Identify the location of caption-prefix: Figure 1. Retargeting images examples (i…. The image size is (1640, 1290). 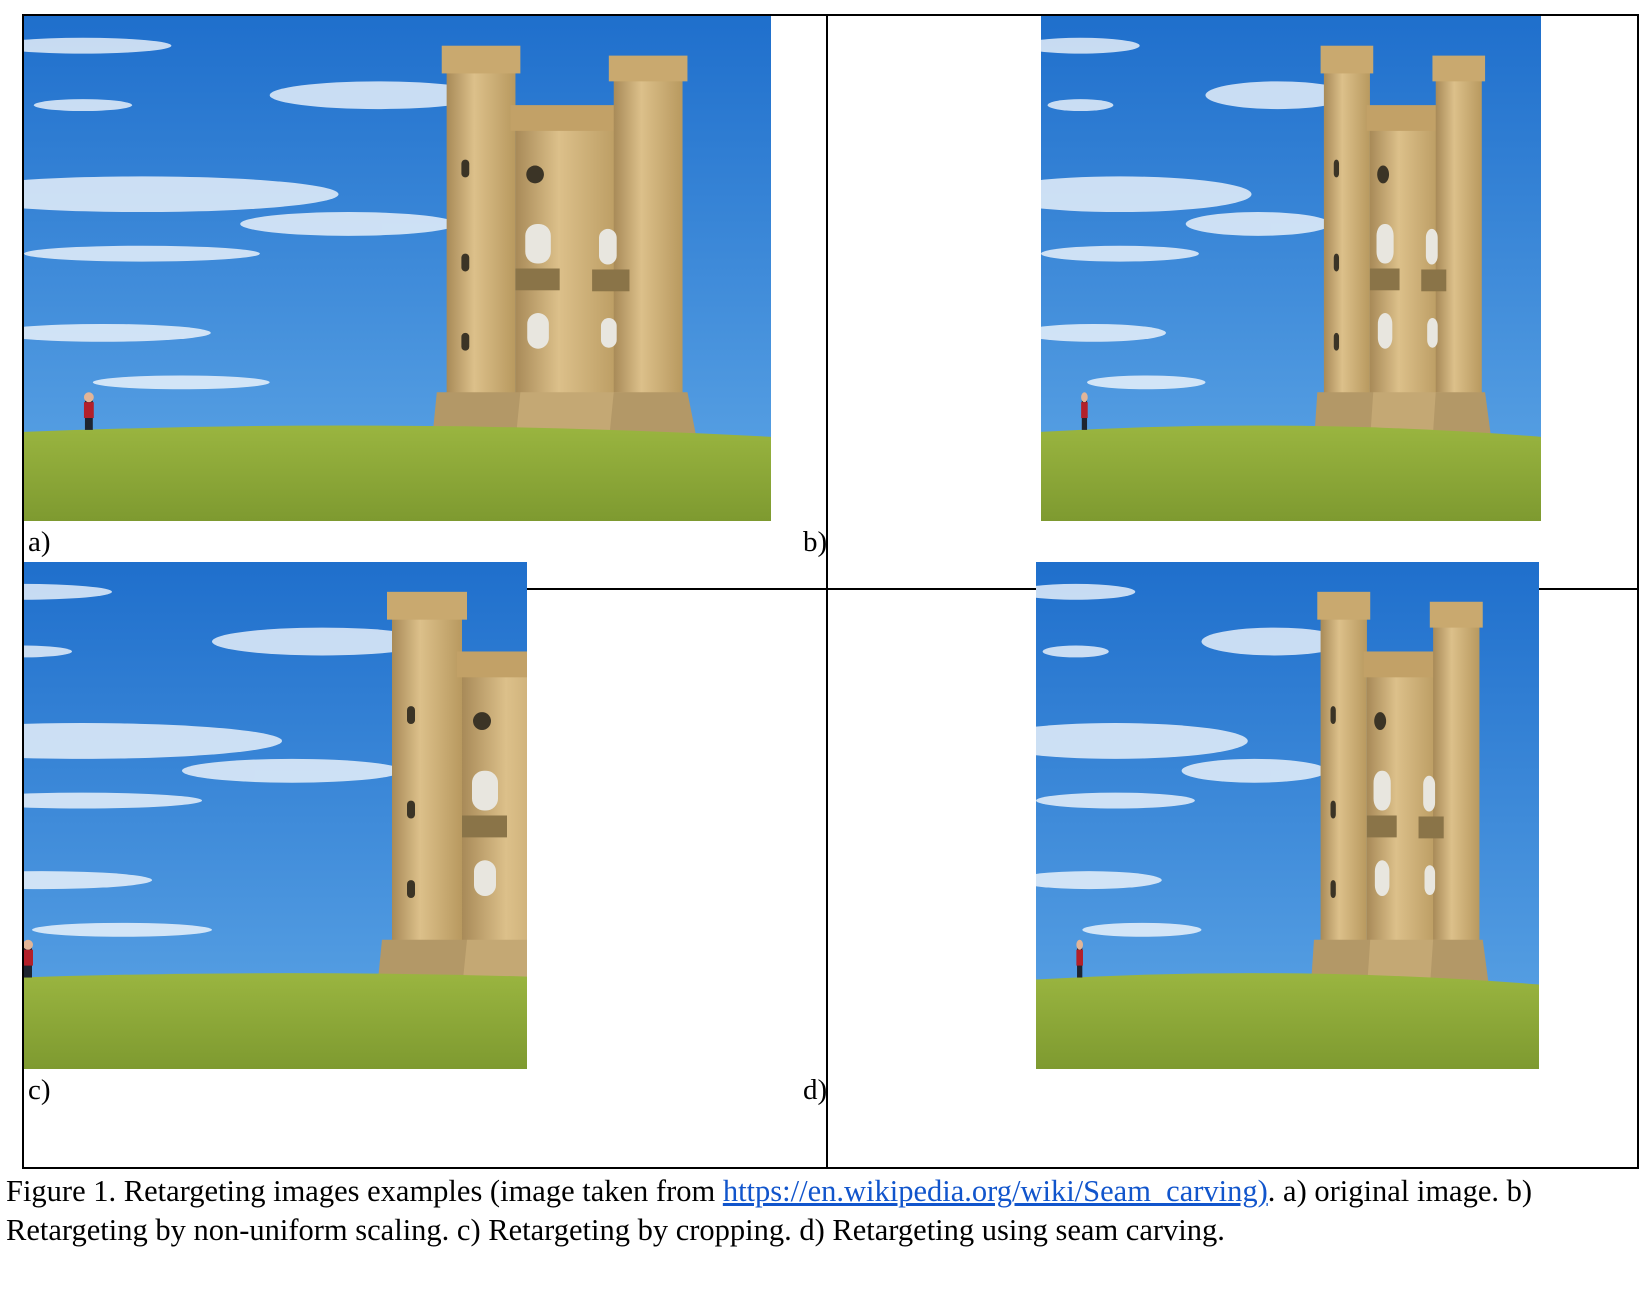
(364, 1191).